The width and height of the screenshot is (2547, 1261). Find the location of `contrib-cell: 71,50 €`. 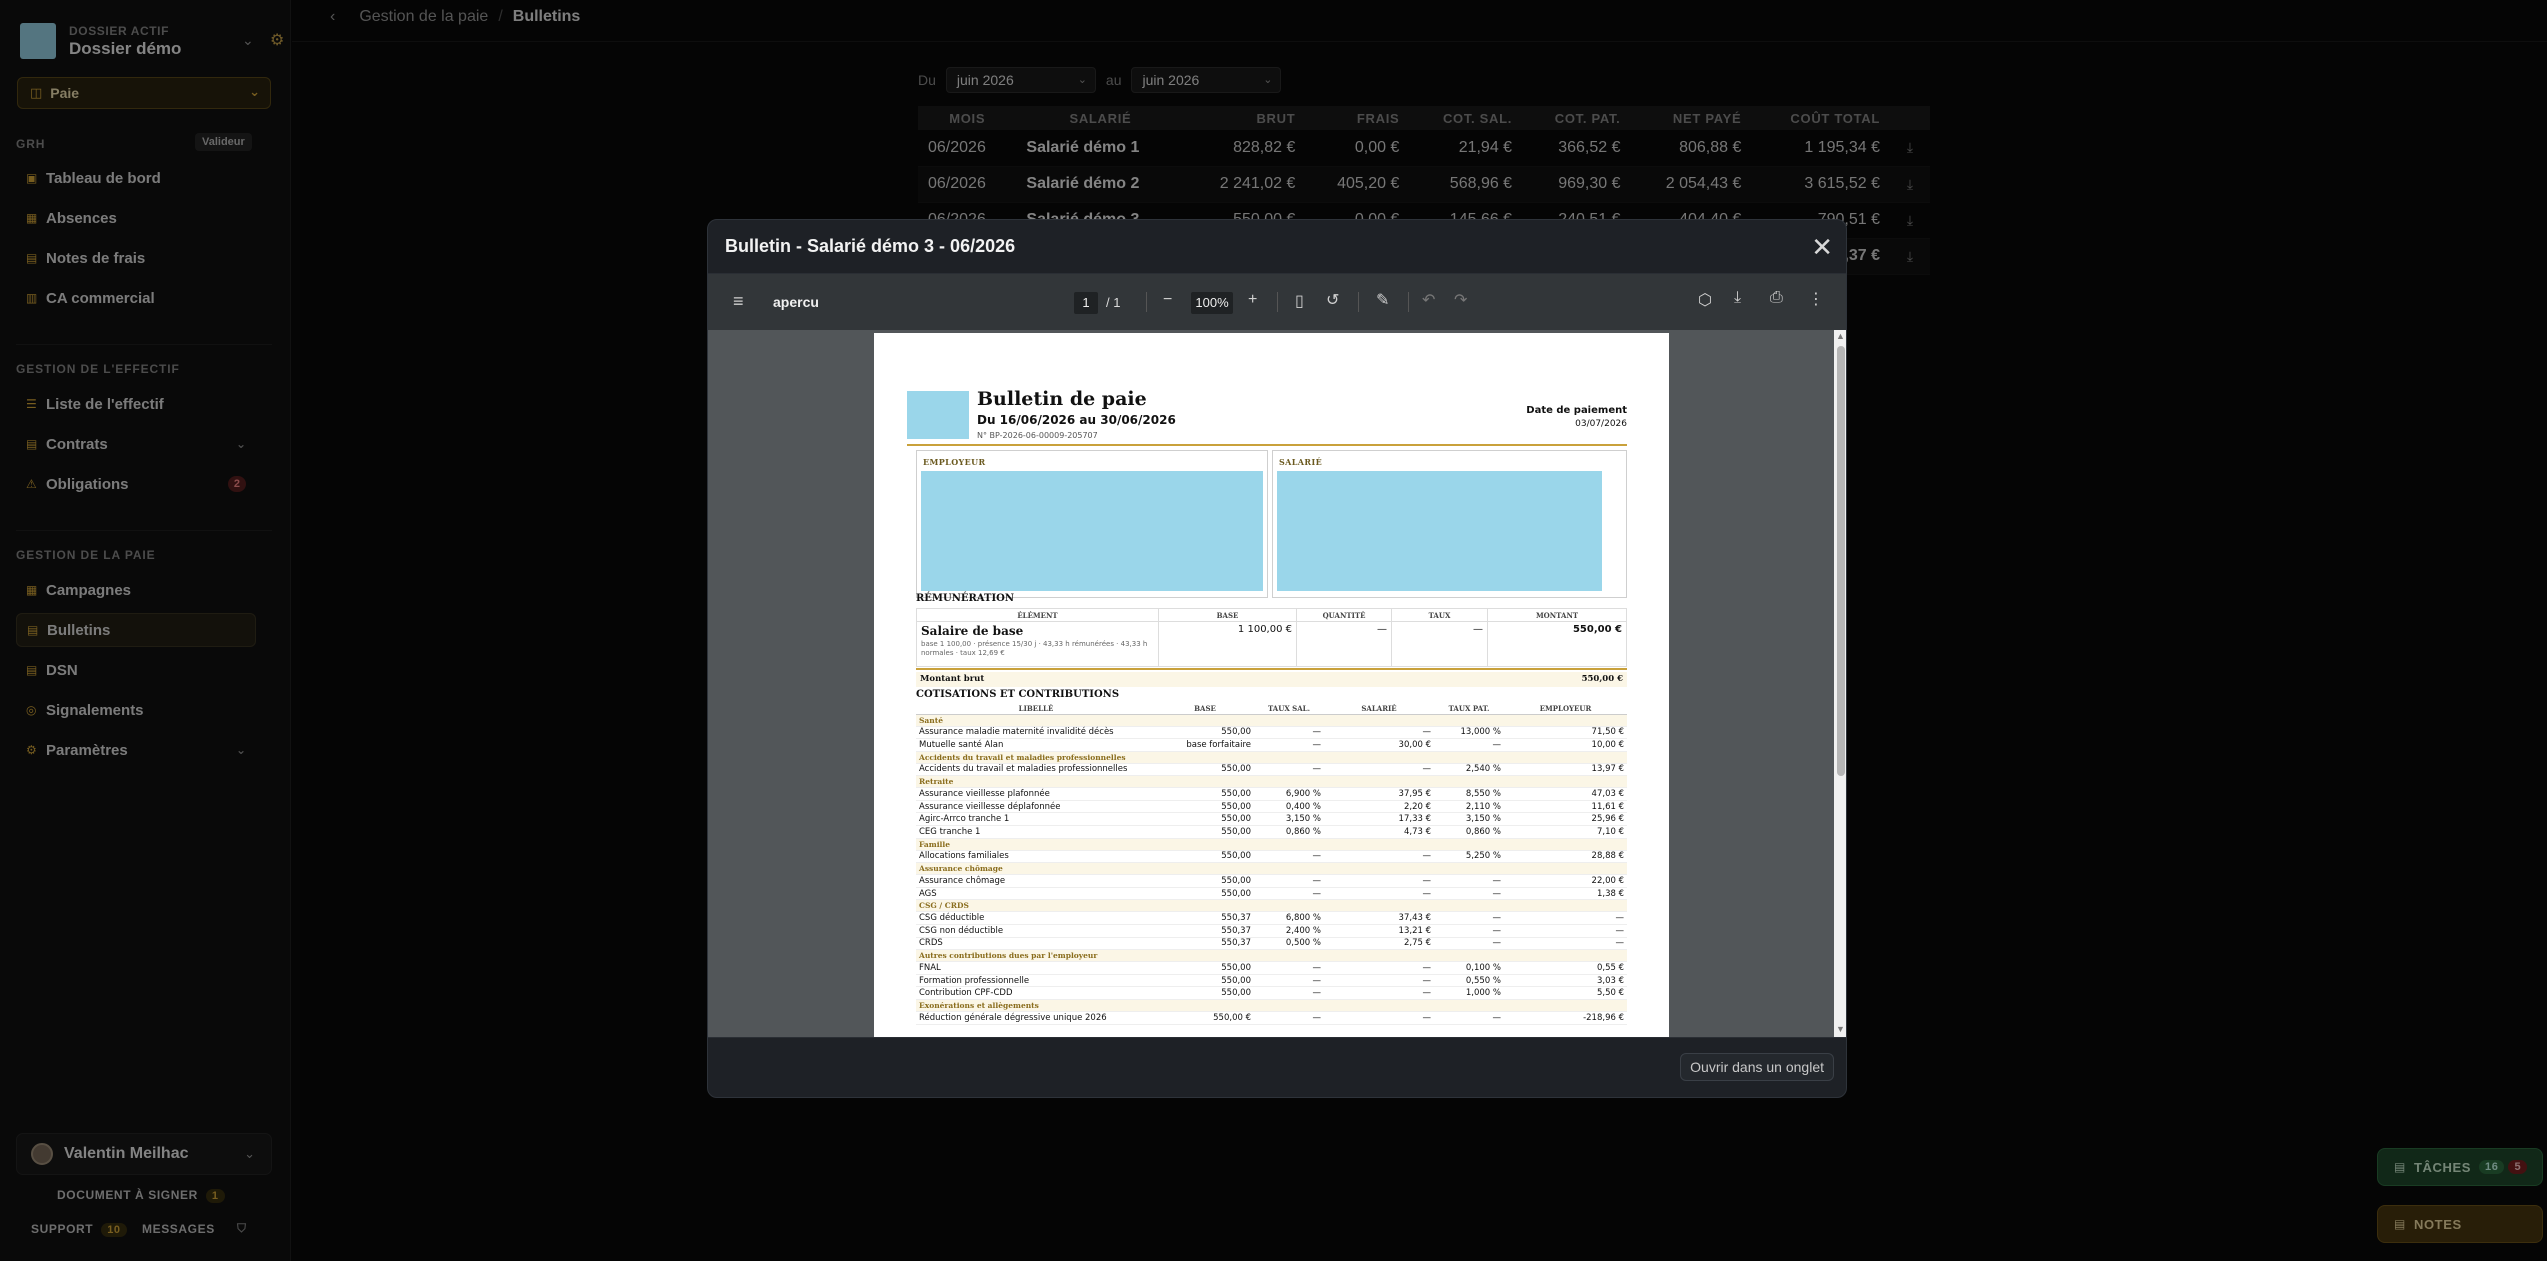

contrib-cell: 71,50 € is located at coordinates (1565, 733).